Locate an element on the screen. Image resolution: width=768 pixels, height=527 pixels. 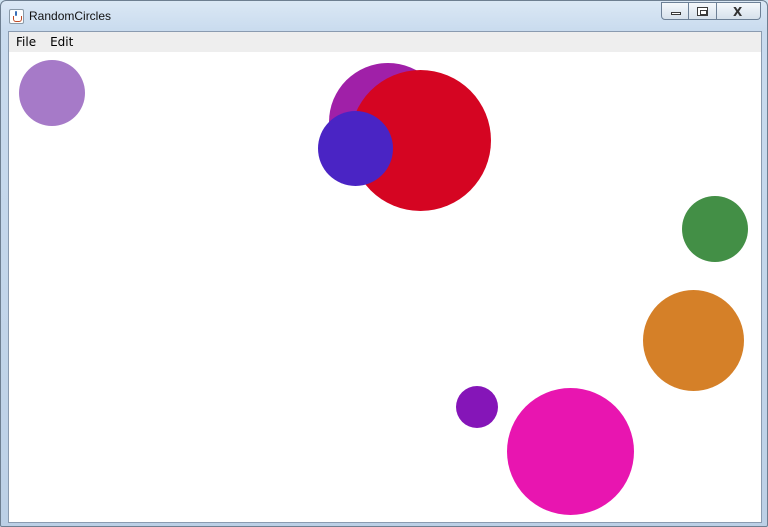
minimize-icon is located at coordinates (676, 13).